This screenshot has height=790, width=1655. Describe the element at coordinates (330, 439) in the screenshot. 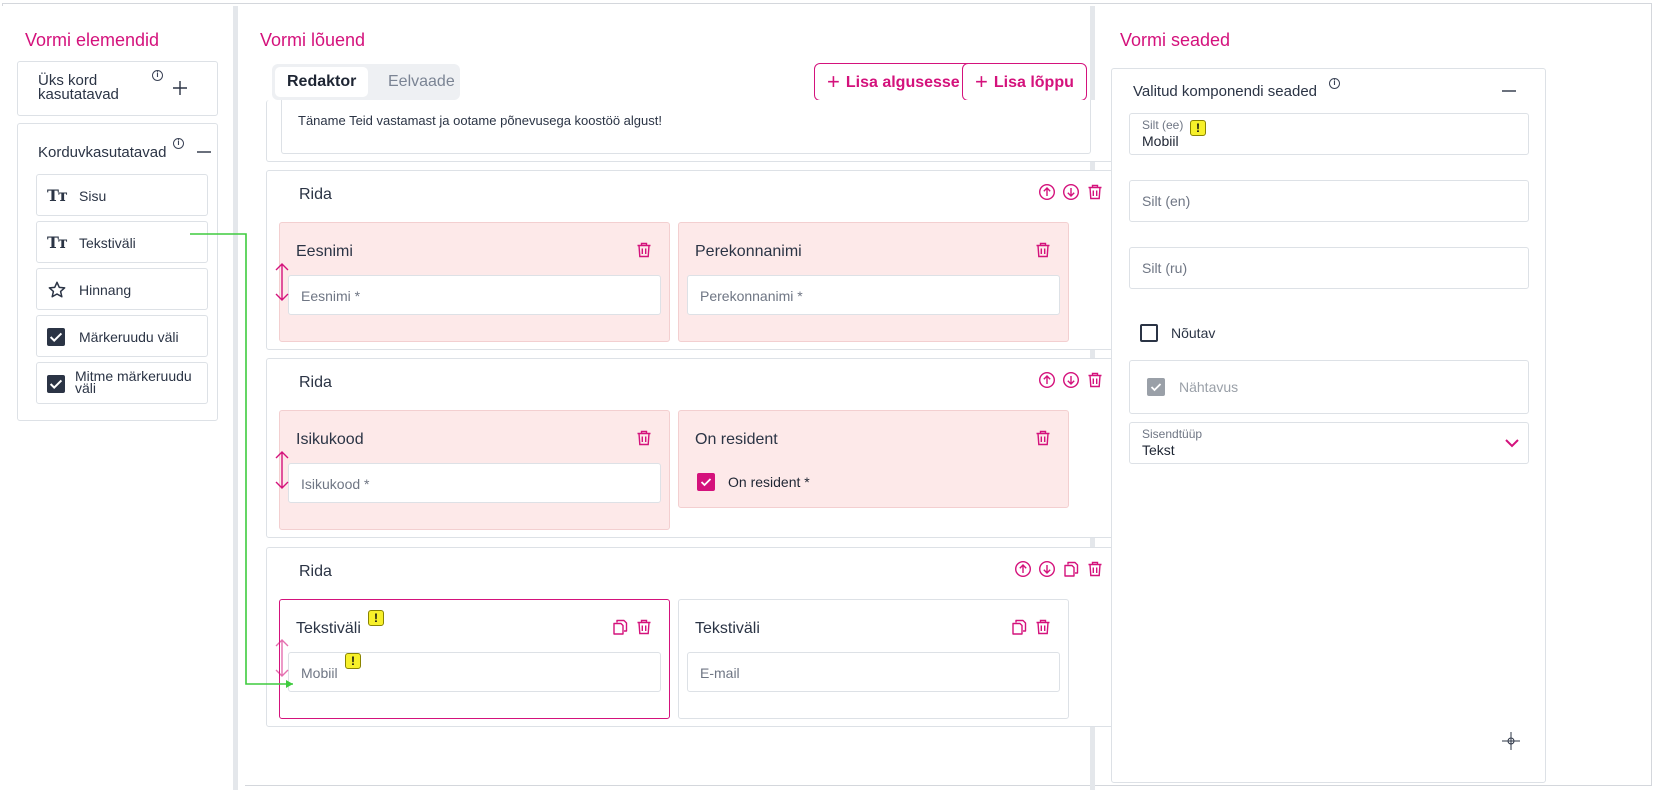

I see `field-title: Isikukood` at that location.